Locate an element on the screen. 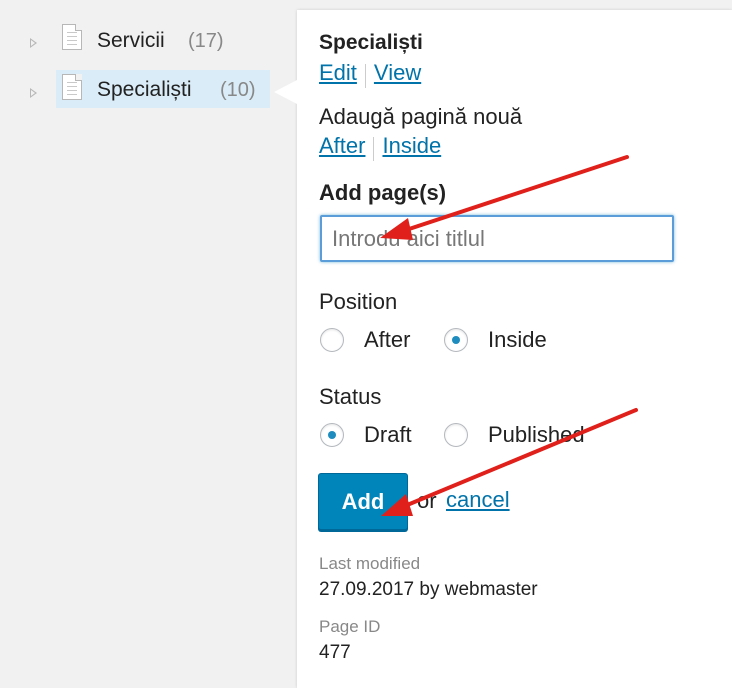 This screenshot has width=732, height=688. status-draft-radio is located at coordinates (332, 435).